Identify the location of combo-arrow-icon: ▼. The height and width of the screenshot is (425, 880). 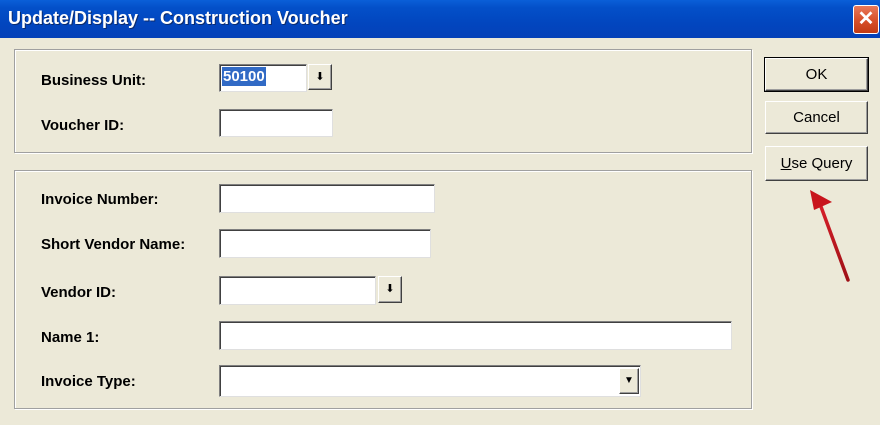
(629, 380).